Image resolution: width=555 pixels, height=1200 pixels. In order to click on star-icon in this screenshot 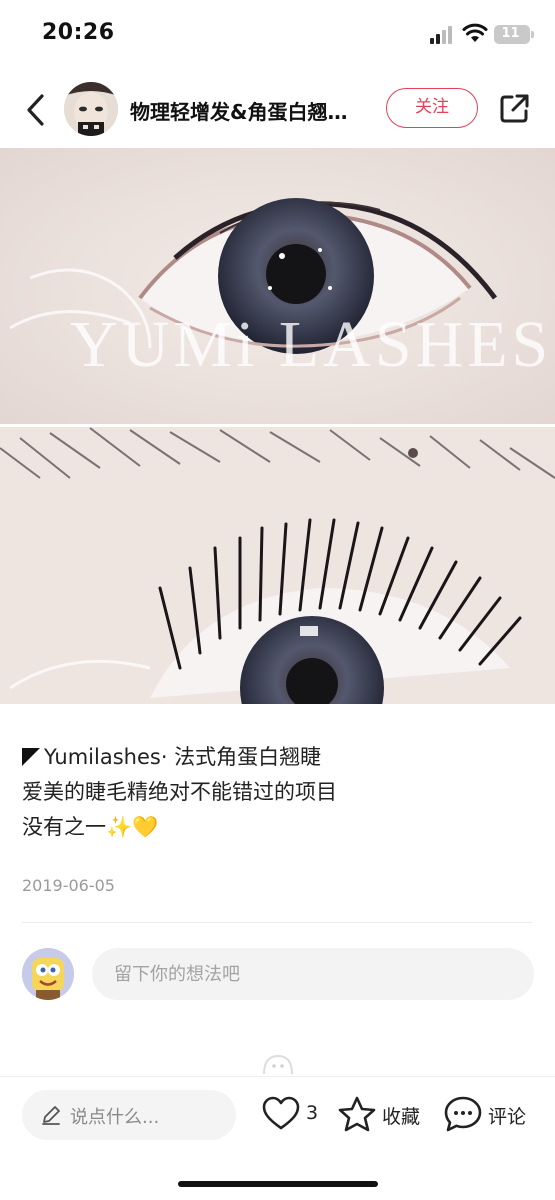, I will do `click(357, 1114)`.